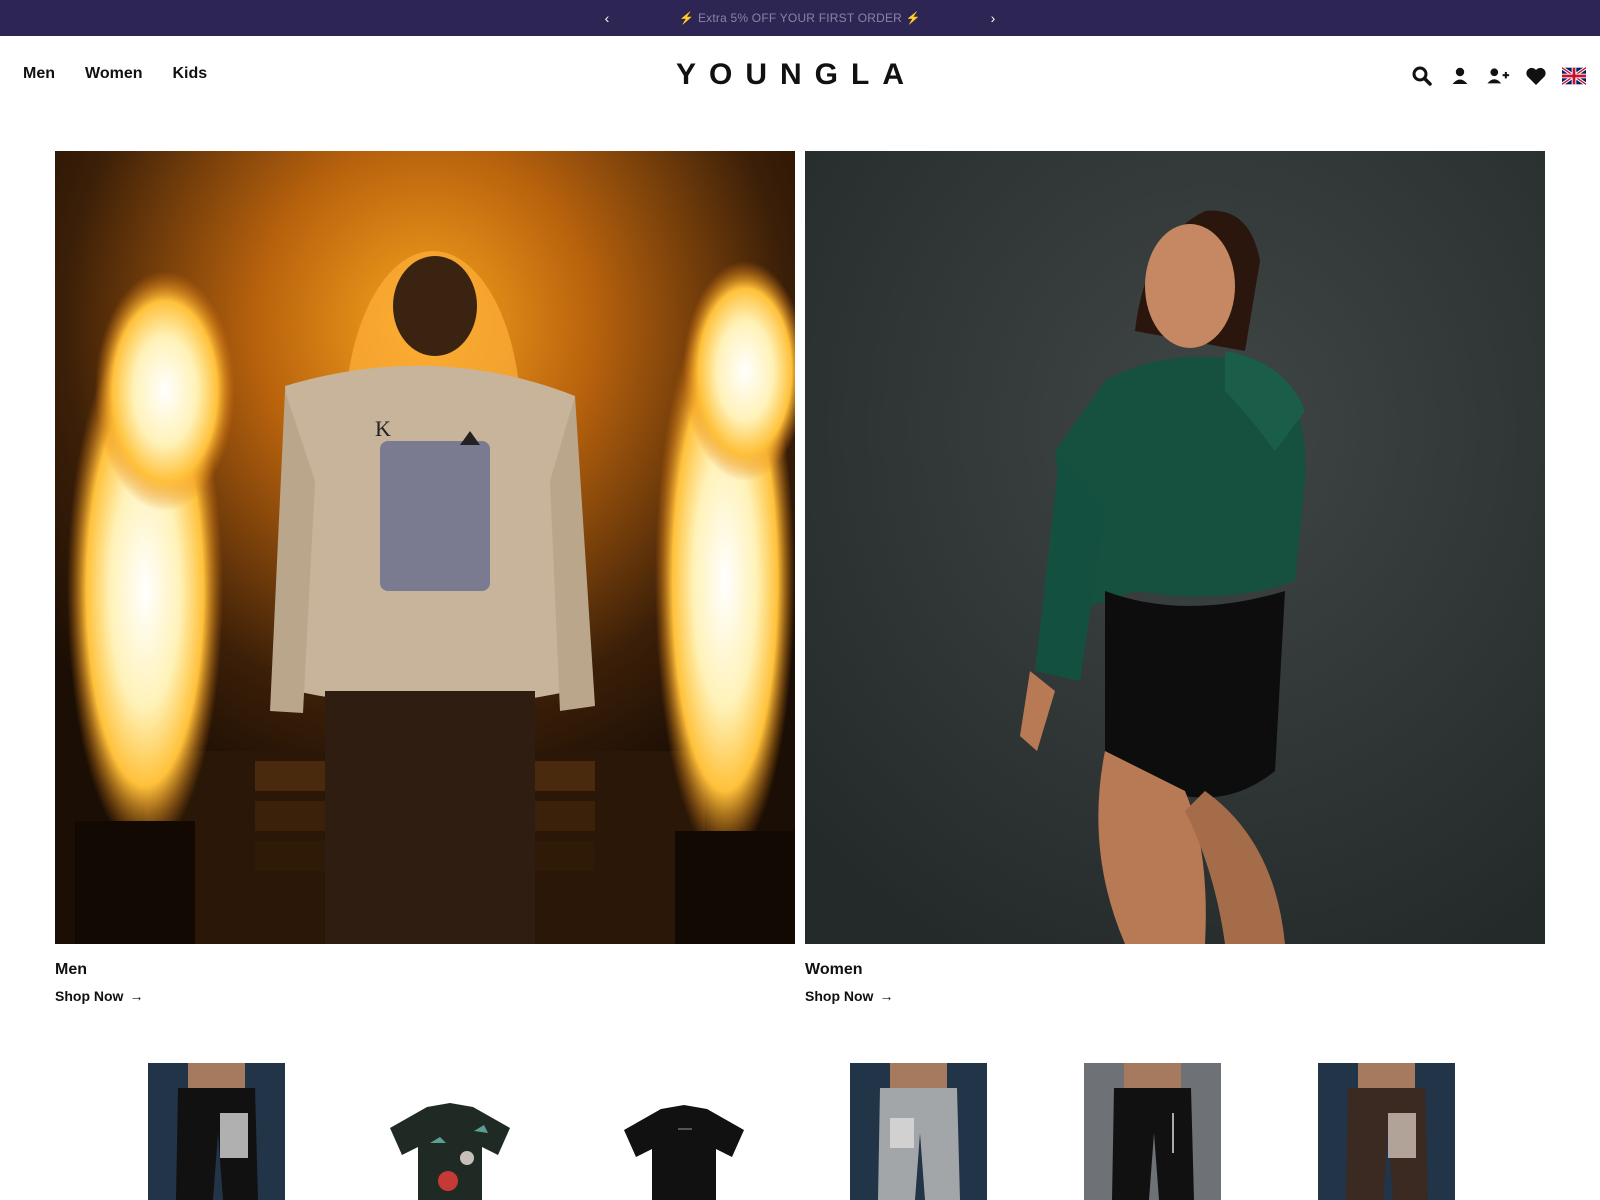  Describe the element at coordinates (383, 428) in the screenshot. I see `svg-text: K` at that location.